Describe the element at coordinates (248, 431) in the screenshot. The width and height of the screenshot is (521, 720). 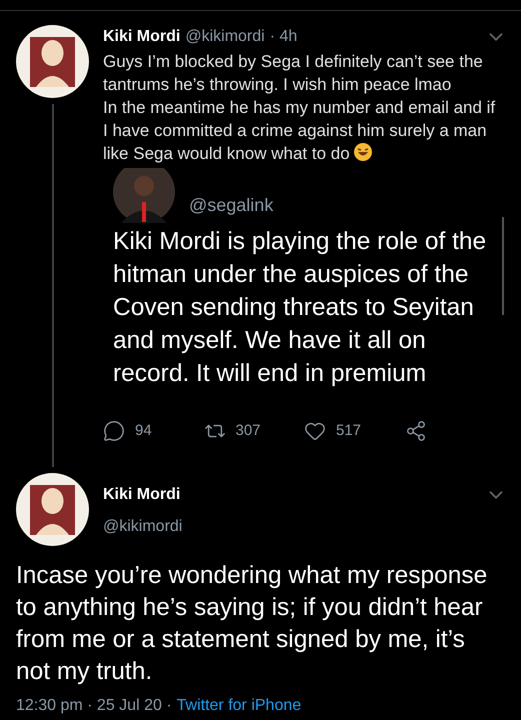
I see `stat-count: 307` at that location.